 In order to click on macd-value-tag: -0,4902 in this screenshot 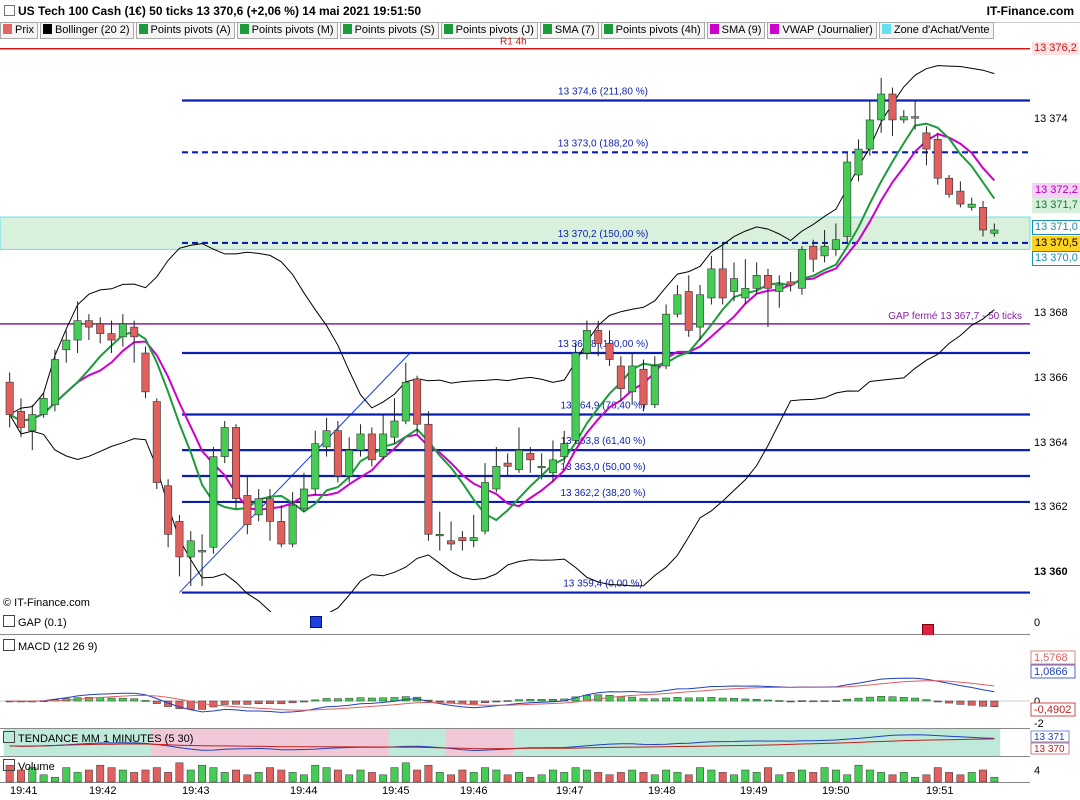, I will do `click(1052, 710)`.